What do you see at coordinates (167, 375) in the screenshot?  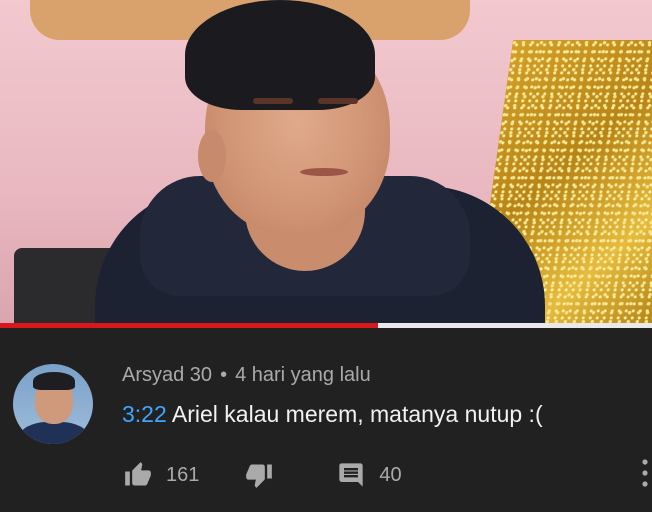 I see `comment-author: Arsyad 30` at bounding box center [167, 375].